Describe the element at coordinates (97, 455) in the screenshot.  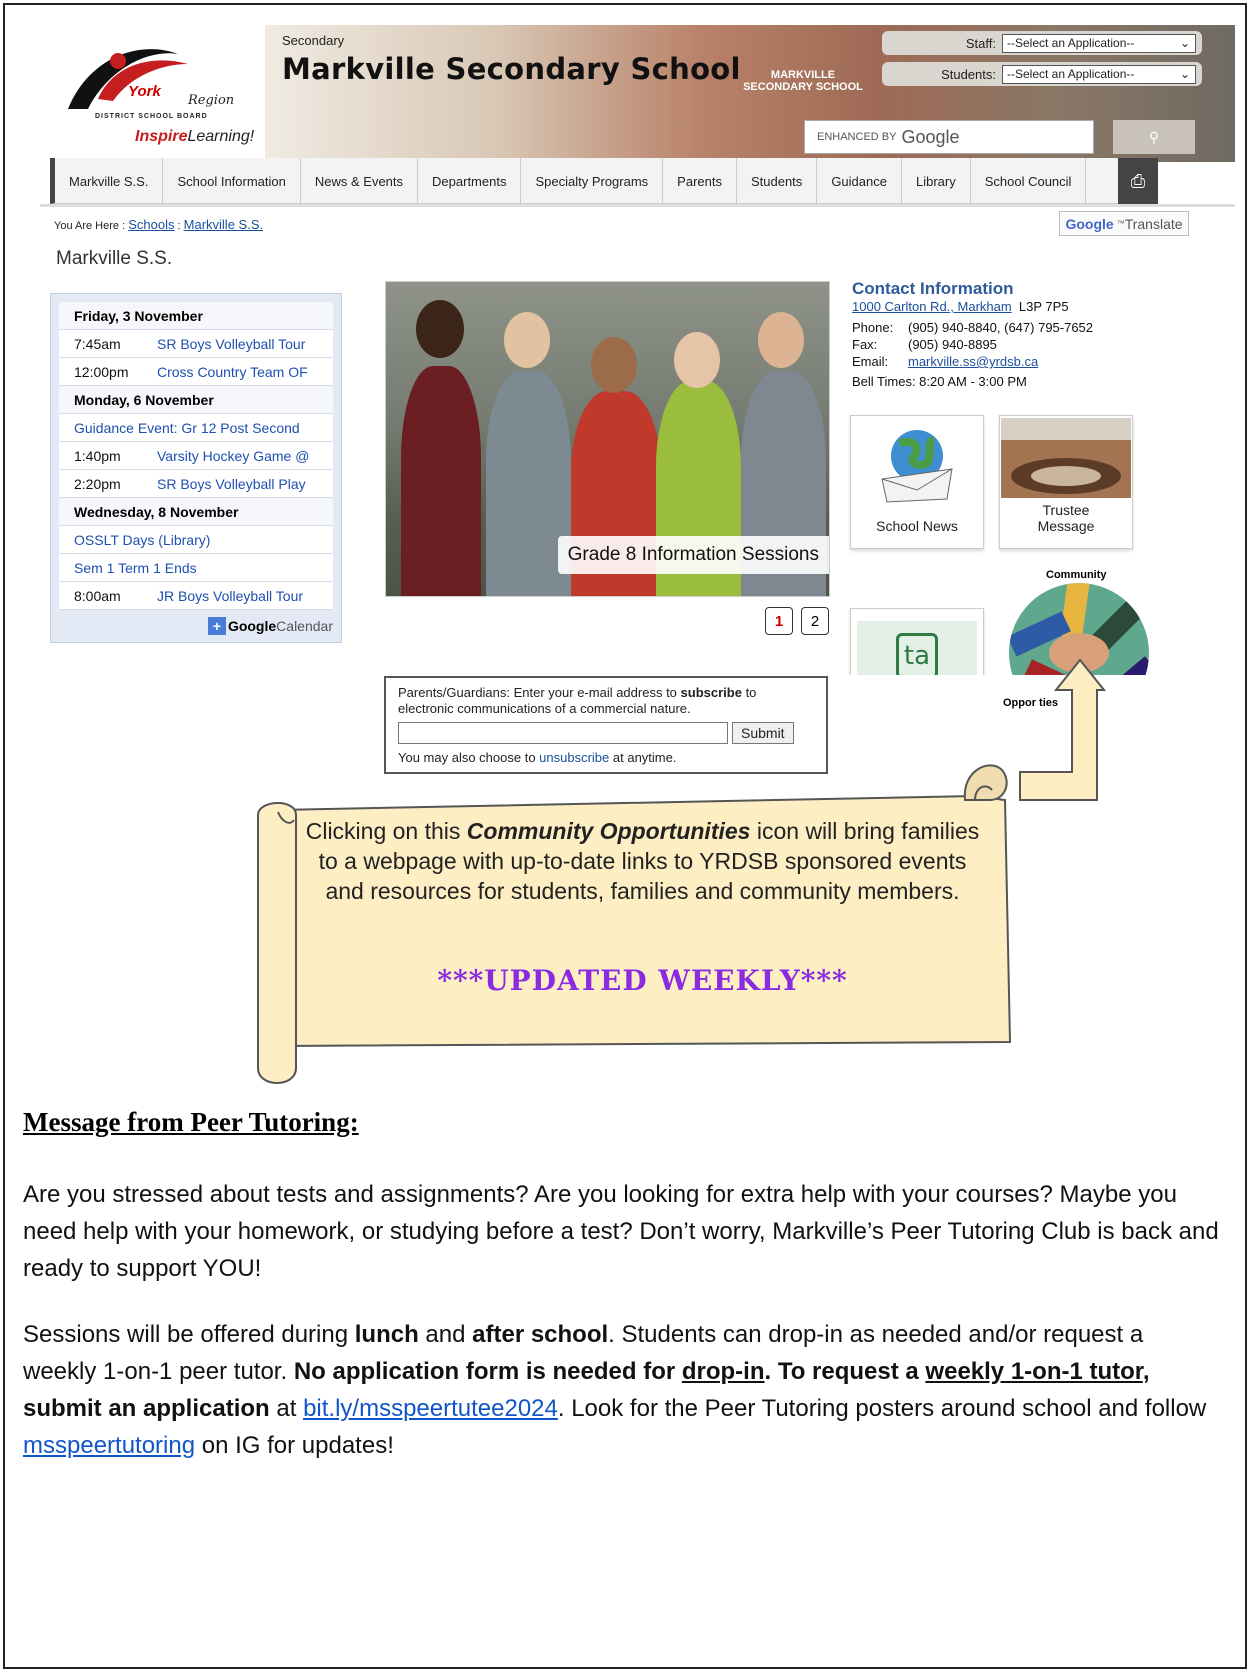
I see `event-time: 1:40pm` at that location.